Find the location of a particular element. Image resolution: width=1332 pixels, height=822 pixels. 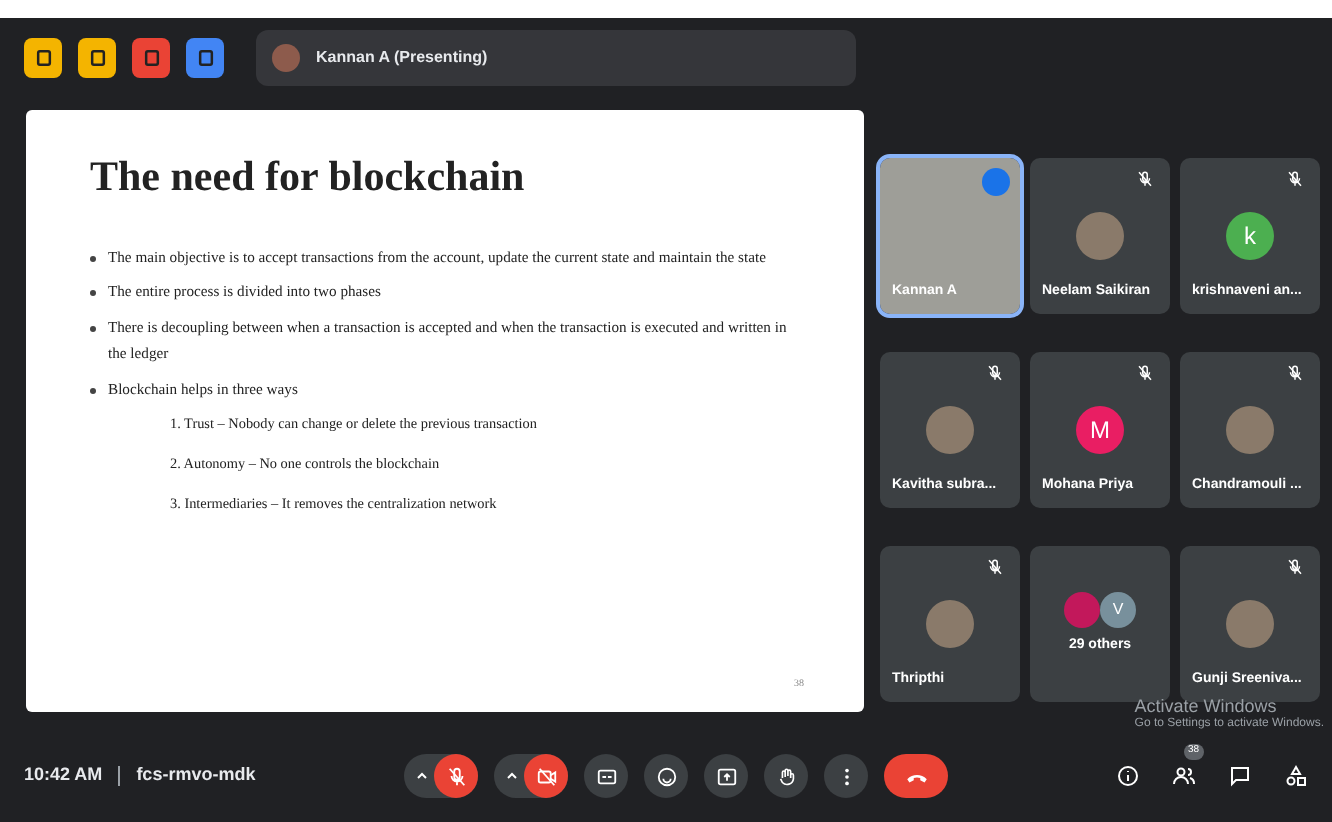

avatar-circle is located at coordinates (286, 58).